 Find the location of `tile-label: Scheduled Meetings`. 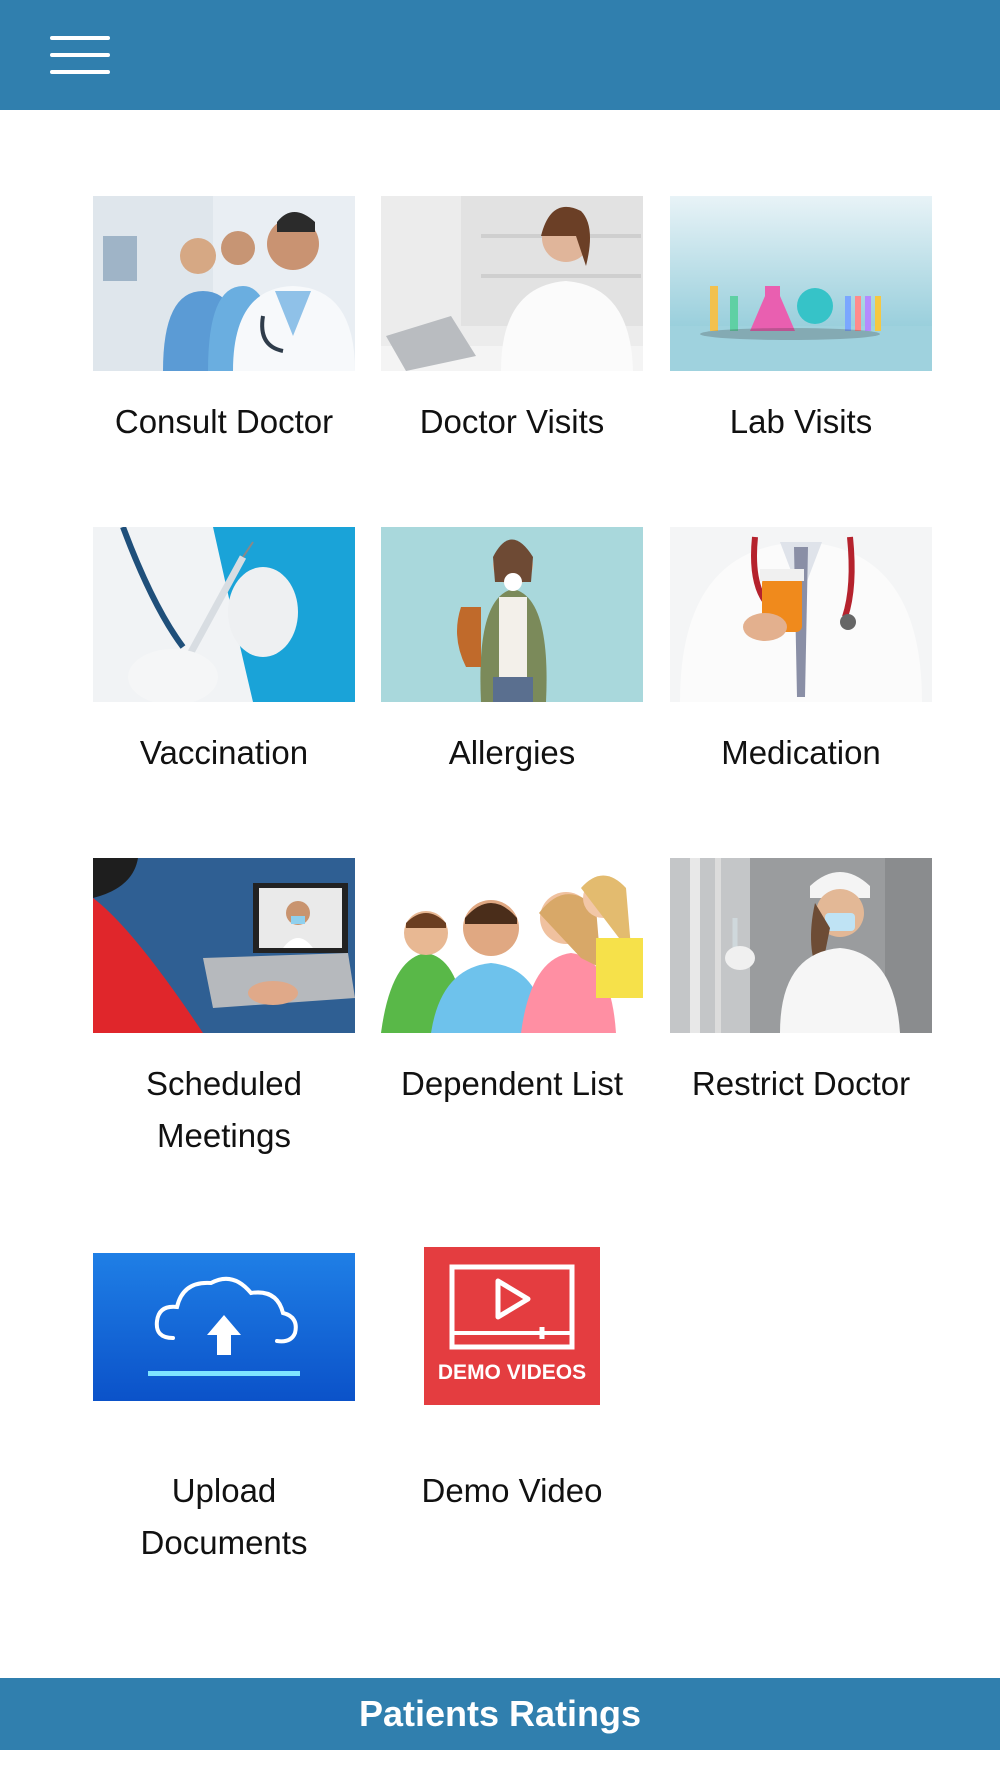

tile-label: Scheduled Meetings is located at coordinates (224, 1109).